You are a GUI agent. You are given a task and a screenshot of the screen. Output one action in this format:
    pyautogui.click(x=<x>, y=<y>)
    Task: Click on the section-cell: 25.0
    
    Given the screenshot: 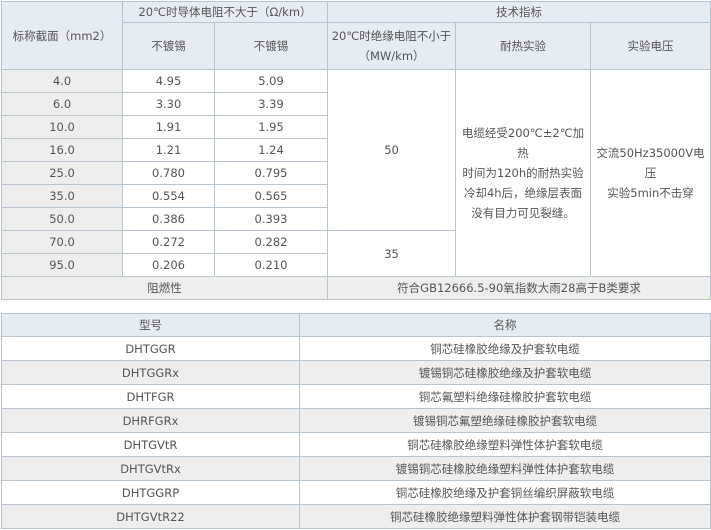 What is the action you would take?
    pyautogui.click(x=62, y=173)
    